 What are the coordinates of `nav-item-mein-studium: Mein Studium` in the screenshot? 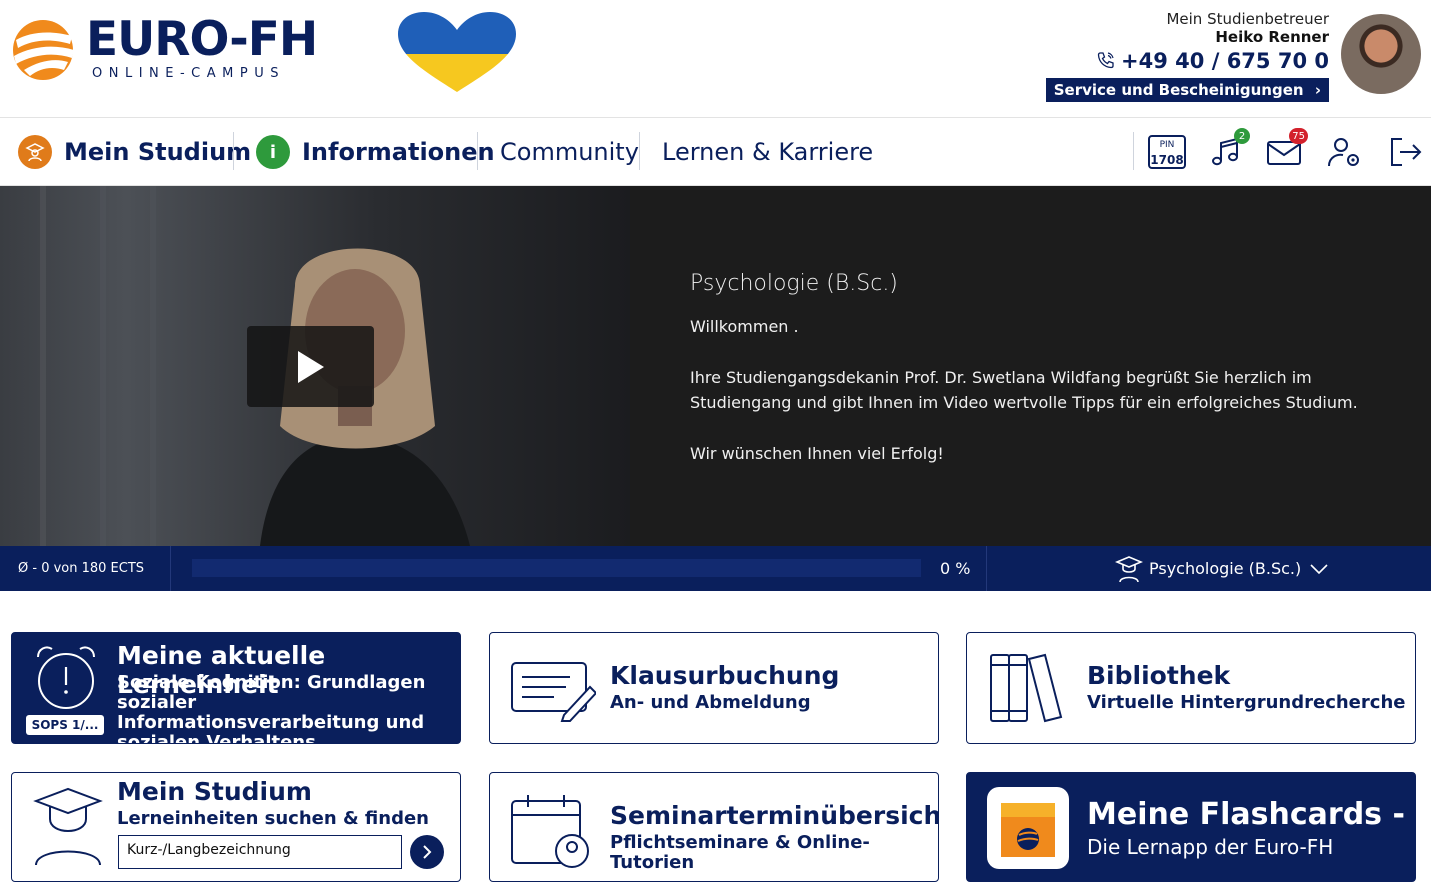 It's located at (134, 152).